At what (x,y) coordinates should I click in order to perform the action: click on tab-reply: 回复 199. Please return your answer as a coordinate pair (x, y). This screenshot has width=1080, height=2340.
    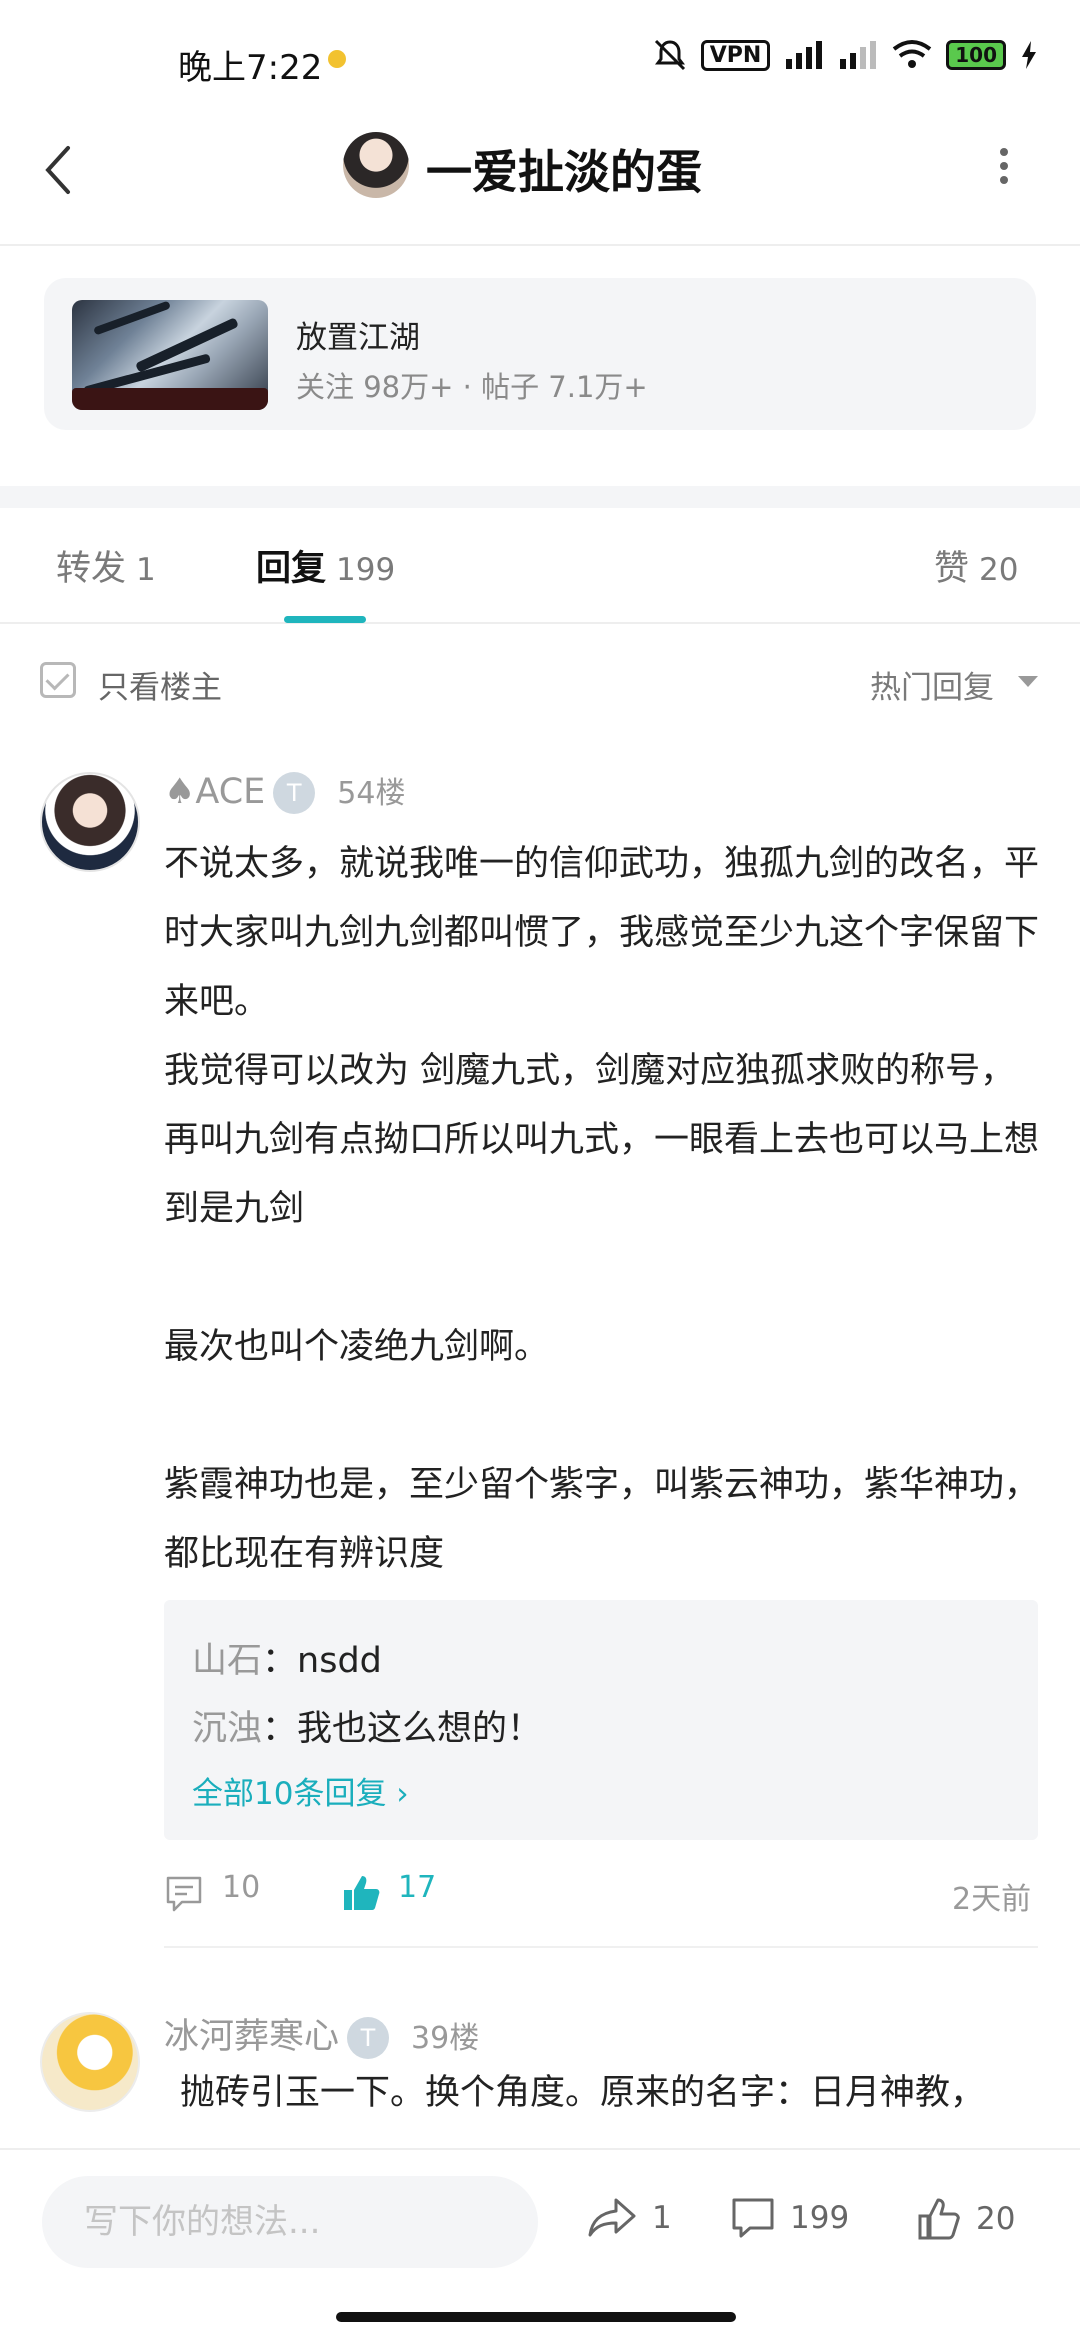
    Looking at the image, I should click on (325, 565).